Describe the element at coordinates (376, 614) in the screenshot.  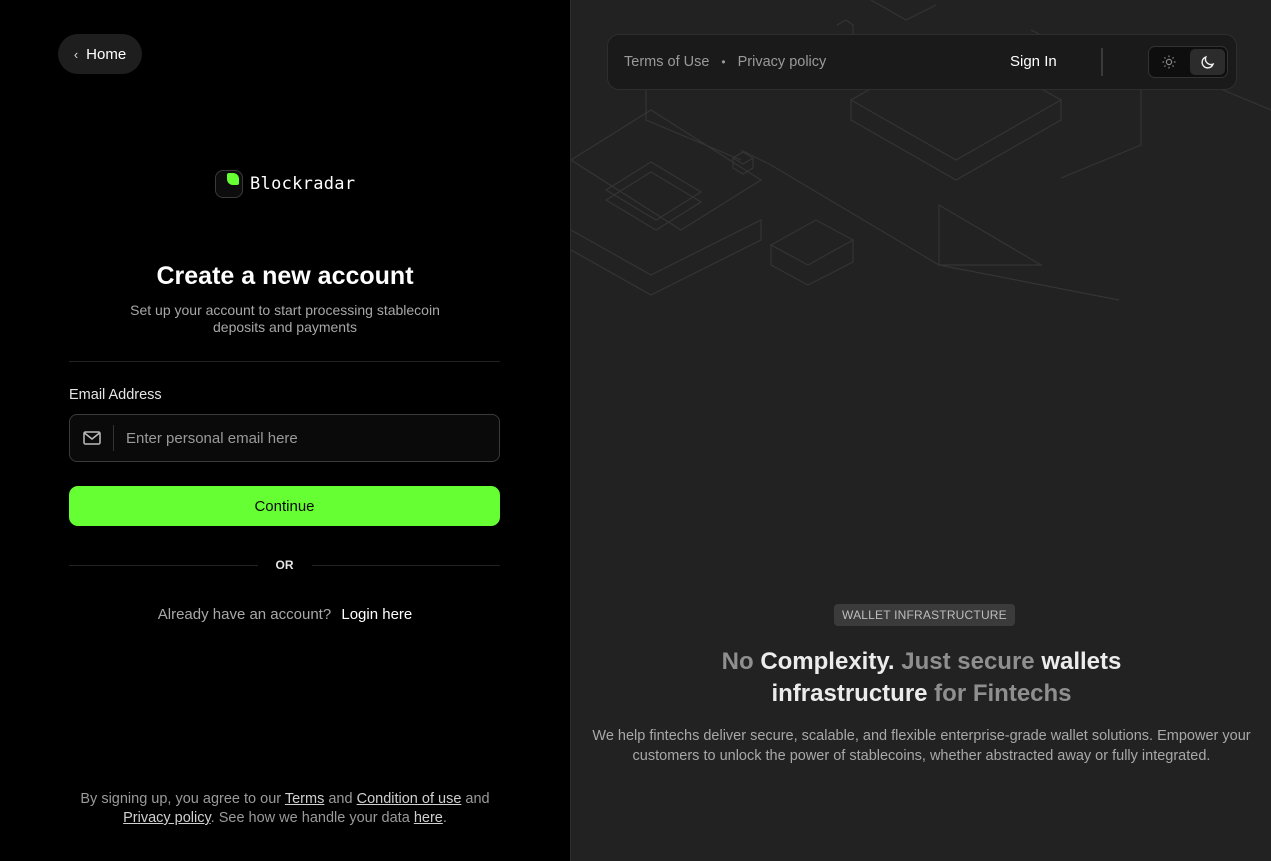
I see `login-link: Login here` at that location.